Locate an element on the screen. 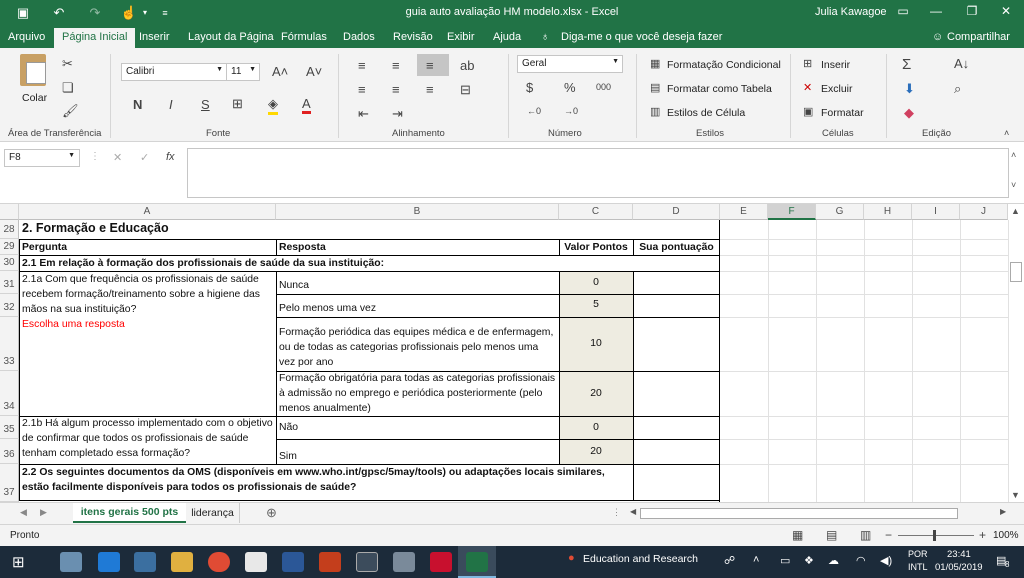  zoom-level: 100% is located at coordinates (1006, 535).